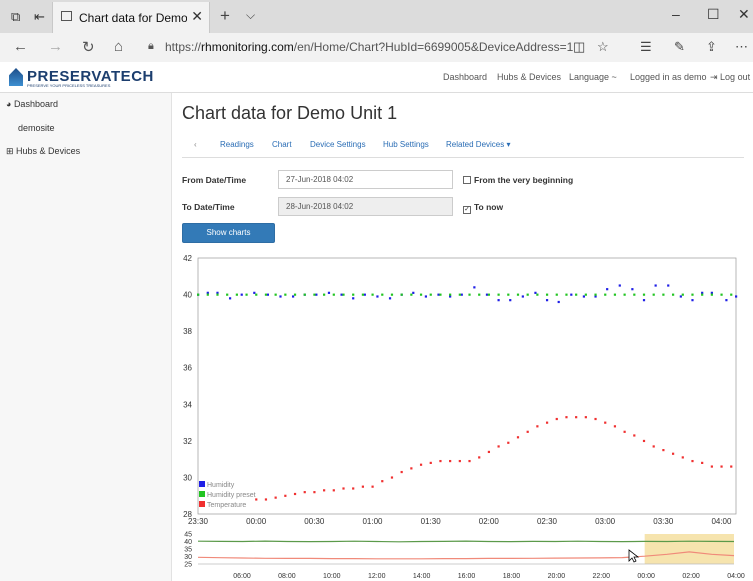 The image size is (753, 581). Describe the element at coordinates (187, 295) in the screenshot. I see `y-tick-label: 40` at that location.